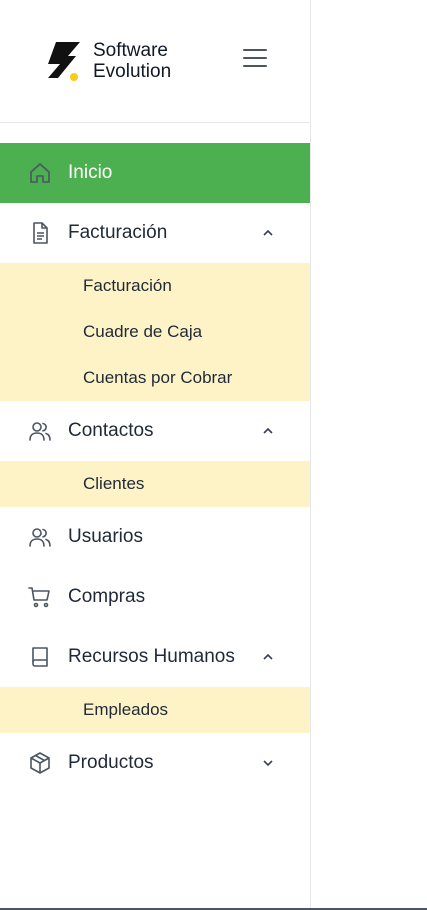 The image size is (427, 910). I want to click on sidebar-item-label: Contactos, so click(111, 430).